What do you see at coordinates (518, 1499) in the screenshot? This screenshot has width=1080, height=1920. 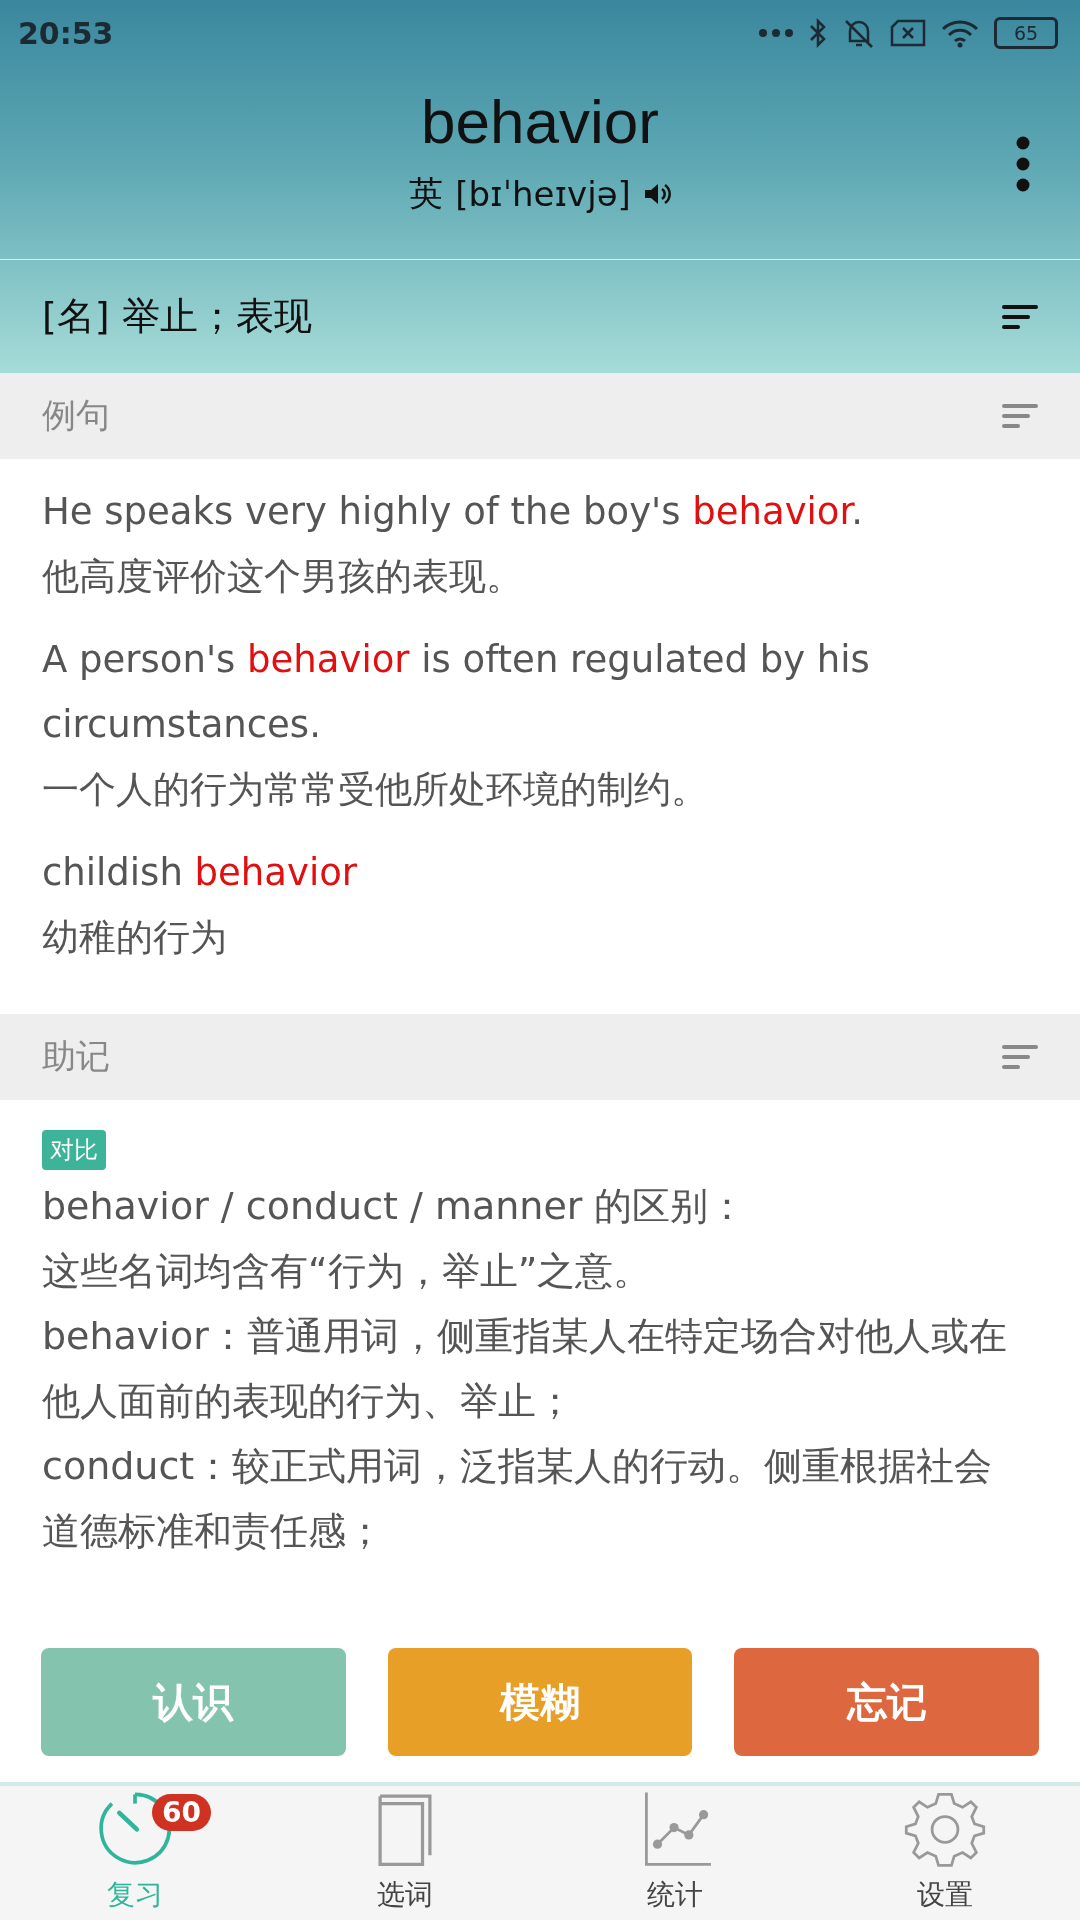 I see `mnemonic-text: conduct：较正式用词，泛指某人的行动。侧重根据社会道德标准和责任感；` at bounding box center [518, 1499].